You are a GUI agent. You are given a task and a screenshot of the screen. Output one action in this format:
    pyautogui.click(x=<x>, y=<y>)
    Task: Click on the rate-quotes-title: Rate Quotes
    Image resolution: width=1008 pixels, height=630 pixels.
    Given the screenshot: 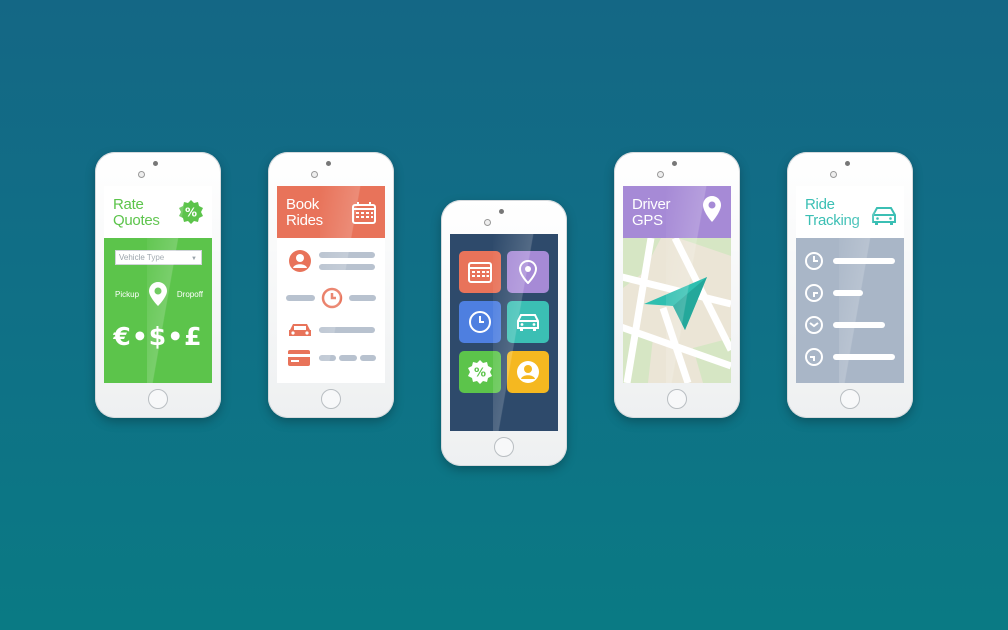 What is the action you would take?
    pyautogui.click(x=136, y=212)
    